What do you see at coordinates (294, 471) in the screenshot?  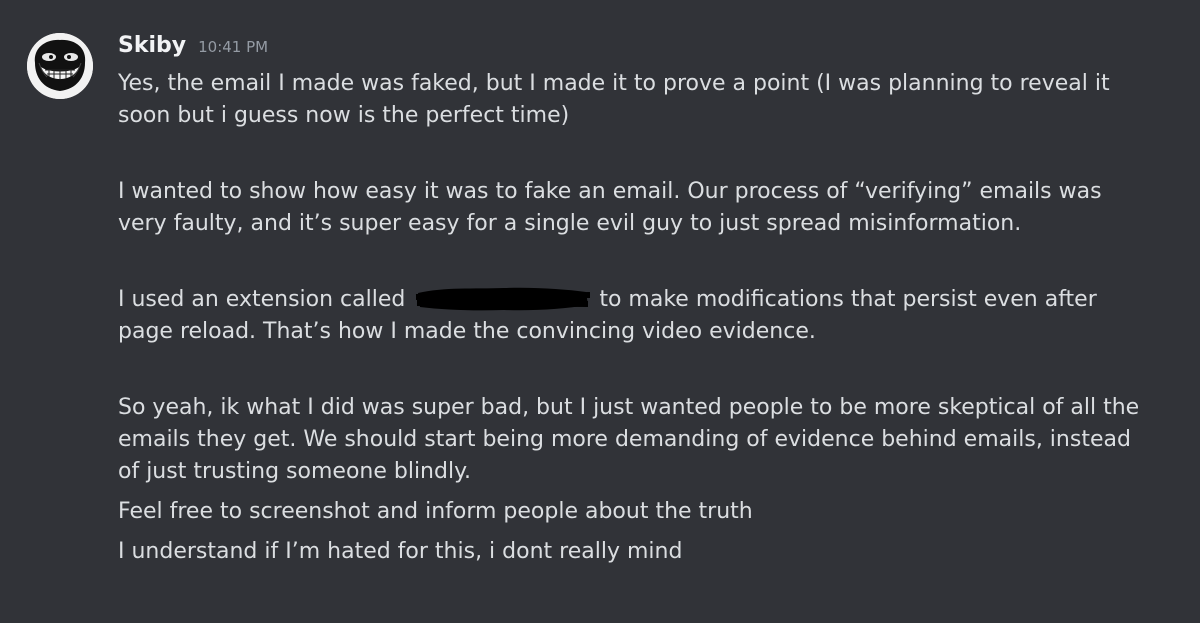 I see `message-line: of just trusting someone blindly.` at bounding box center [294, 471].